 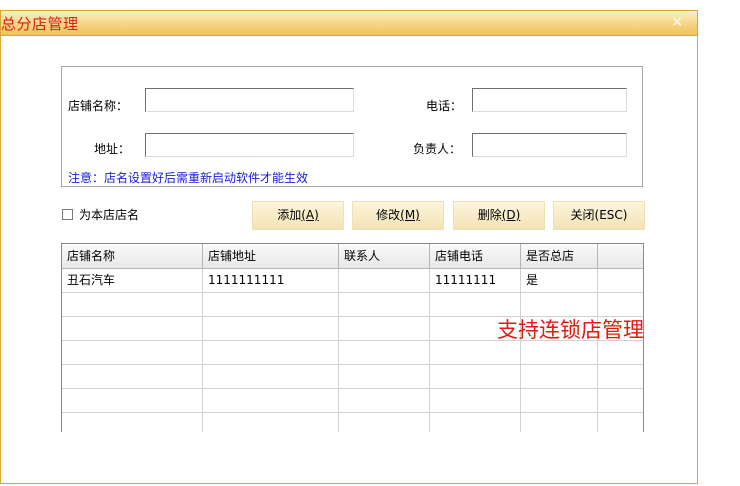 I want to click on close-button-label: 关闭(ESC), so click(x=599, y=215).